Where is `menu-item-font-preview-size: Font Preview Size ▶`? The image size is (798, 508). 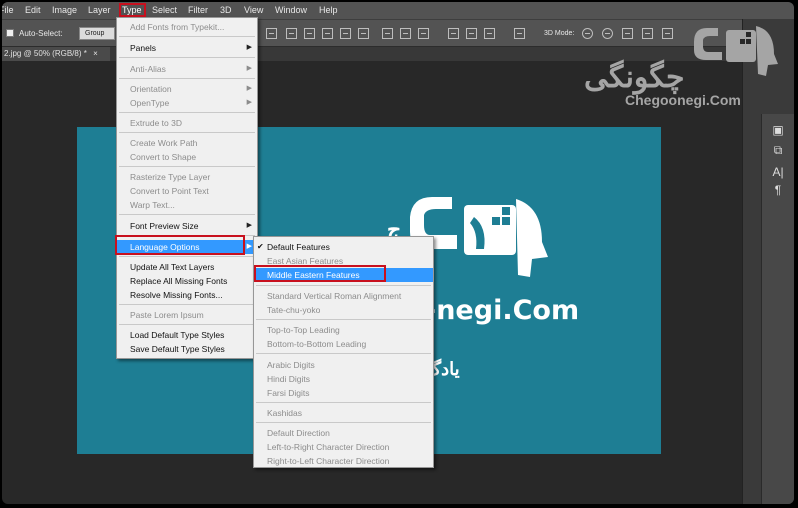
menu-item-font-preview-size: Font Preview Size ▶ is located at coordinates (187, 226).